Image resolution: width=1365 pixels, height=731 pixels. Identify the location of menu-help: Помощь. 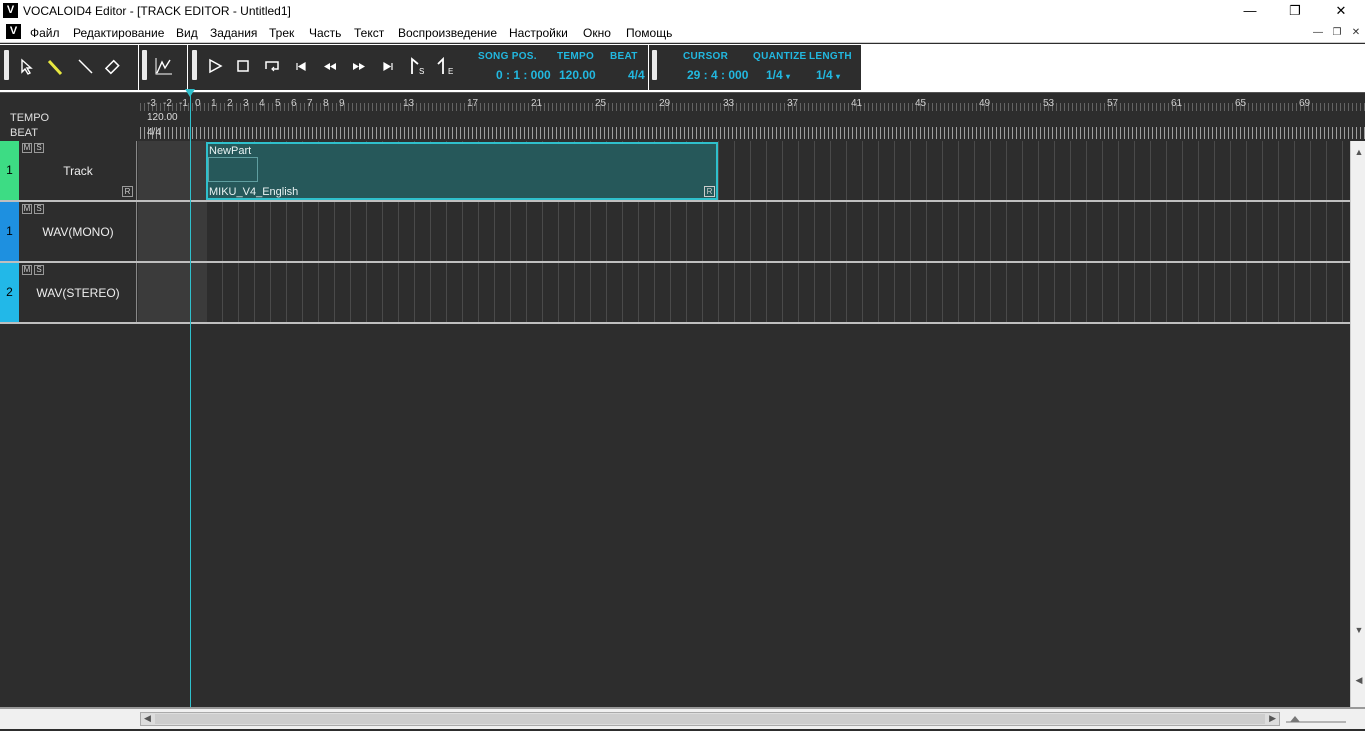
(649, 33).